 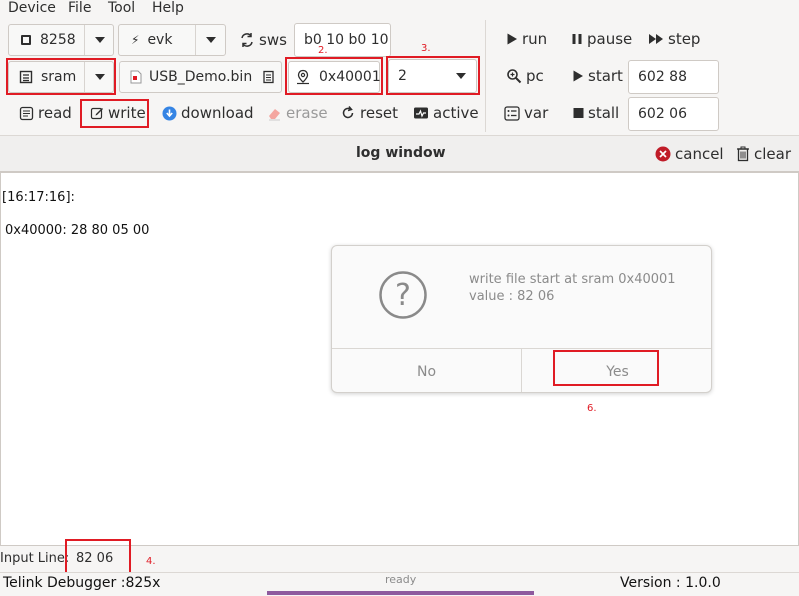 I want to click on menu-bar: Device File Tool Help, so click(x=399, y=9).